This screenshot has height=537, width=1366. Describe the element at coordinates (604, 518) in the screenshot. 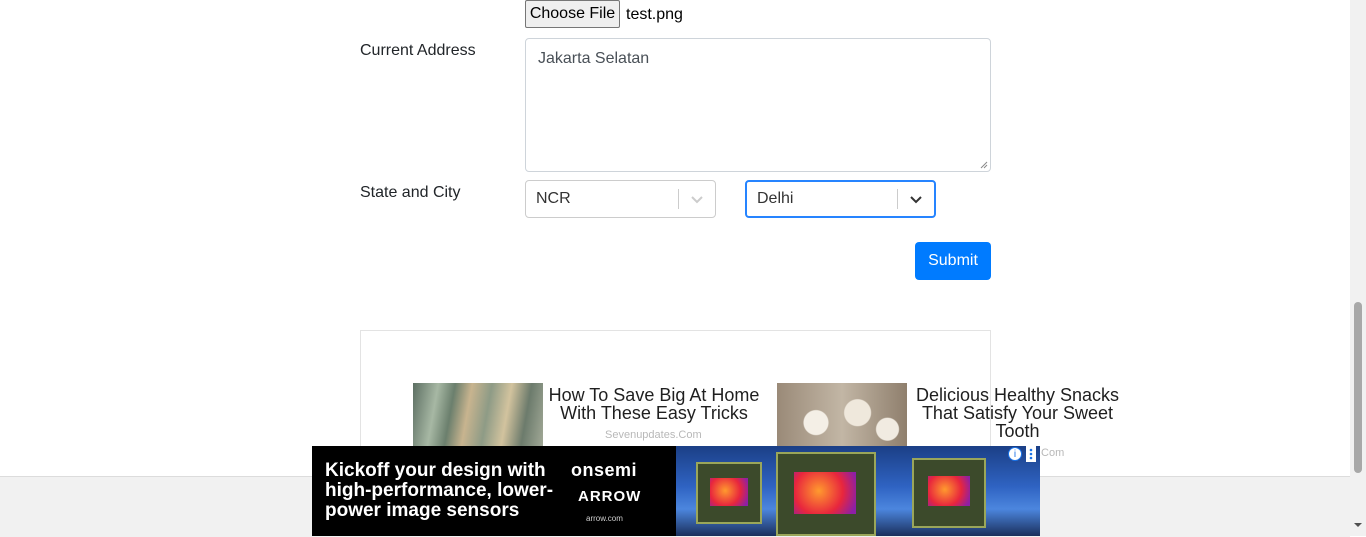

I see `banner-url: arrow.com` at that location.